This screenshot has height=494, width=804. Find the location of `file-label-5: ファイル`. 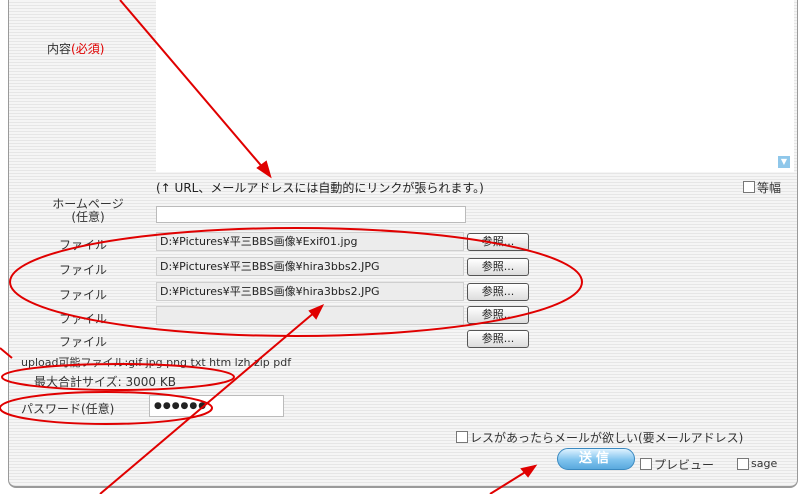

file-label-5: ファイル is located at coordinates (83, 342).